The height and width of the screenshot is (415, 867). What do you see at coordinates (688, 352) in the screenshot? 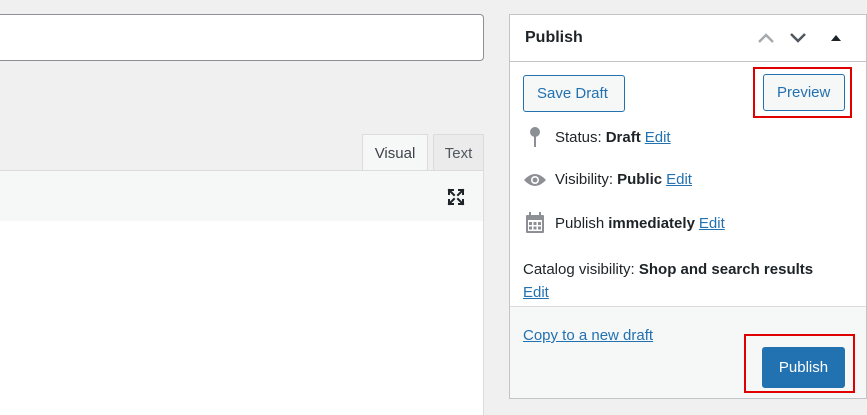
I see `publish-actions: Copy to a new draft Publish` at bounding box center [688, 352].